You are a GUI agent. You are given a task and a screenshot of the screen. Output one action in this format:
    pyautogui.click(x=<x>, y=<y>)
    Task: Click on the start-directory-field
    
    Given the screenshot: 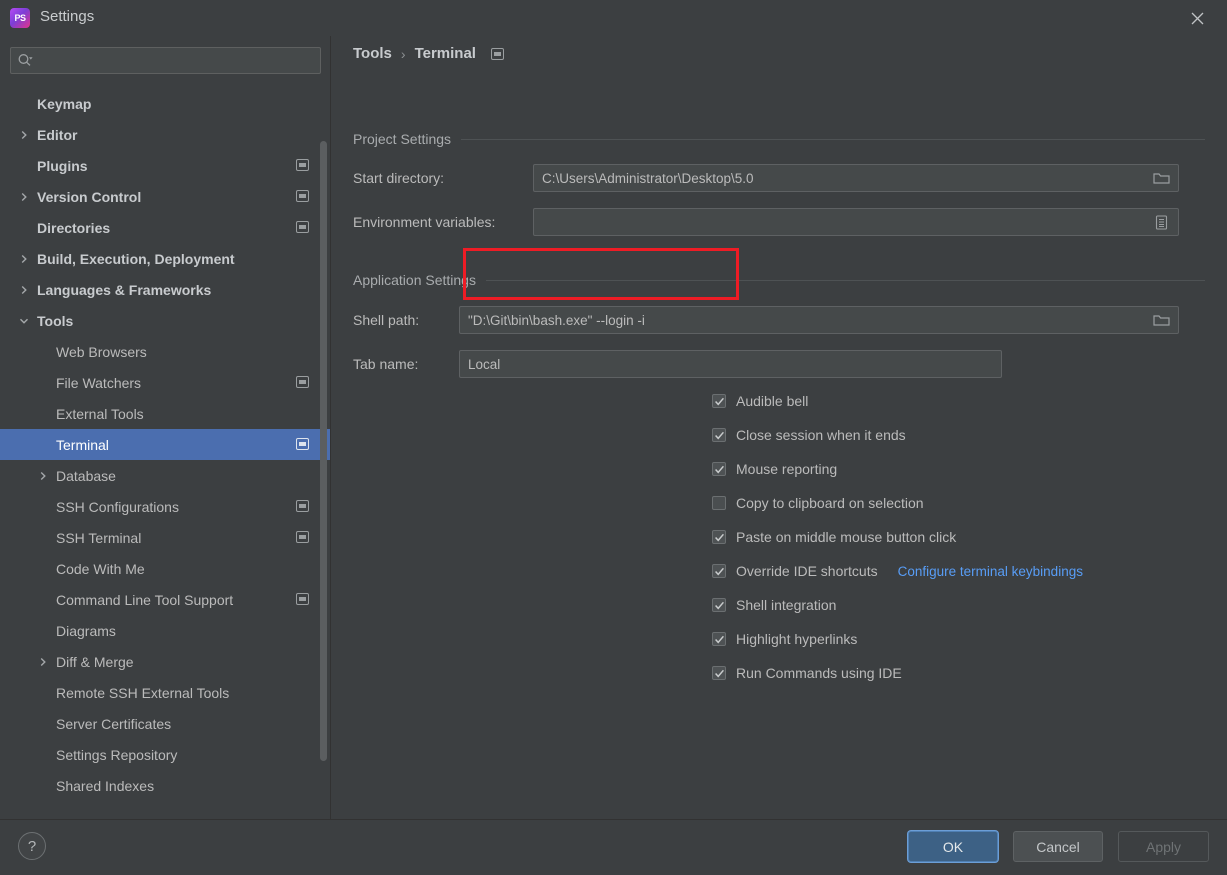 What is the action you would take?
    pyautogui.click(x=856, y=178)
    